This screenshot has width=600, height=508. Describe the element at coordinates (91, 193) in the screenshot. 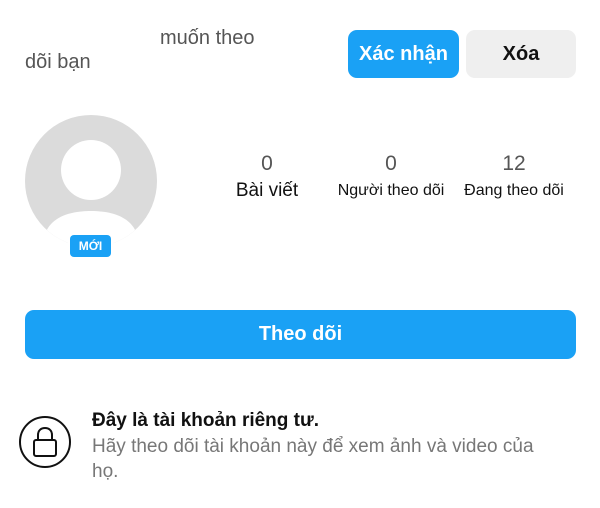

I see `default-avatar-icon` at that location.